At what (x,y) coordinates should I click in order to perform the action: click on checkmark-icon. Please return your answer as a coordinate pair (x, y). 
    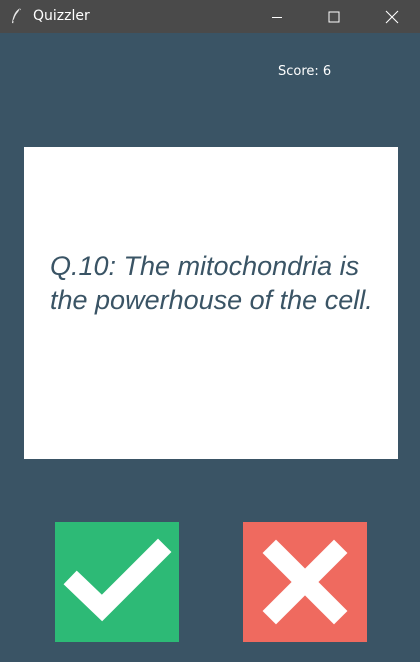
    Looking at the image, I should click on (117, 582).